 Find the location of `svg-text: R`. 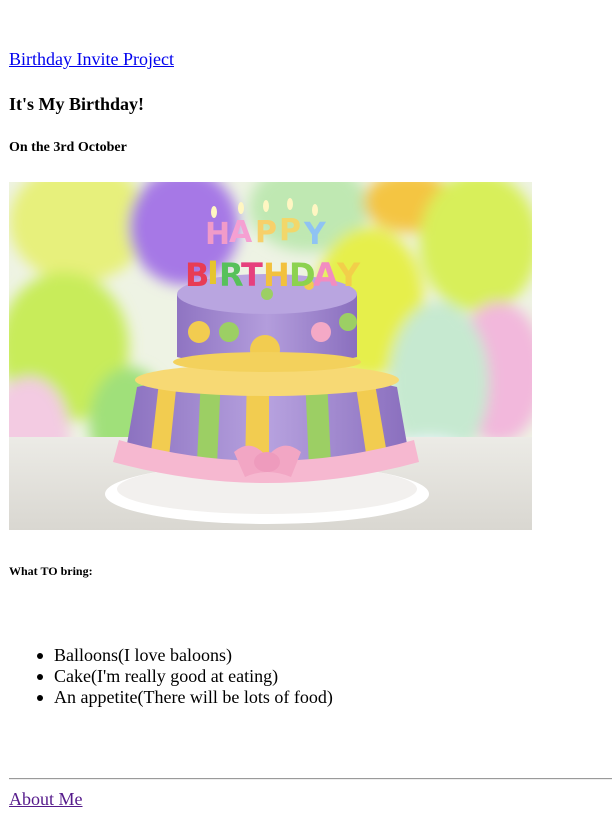

svg-text: R is located at coordinates (231, 275).